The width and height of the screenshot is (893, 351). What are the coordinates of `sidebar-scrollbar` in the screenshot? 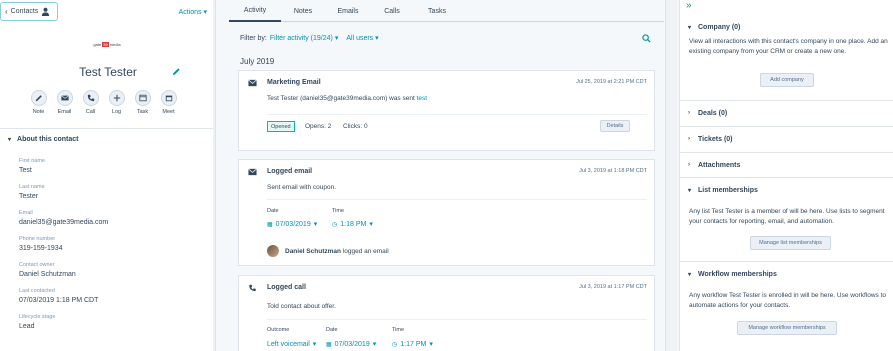 It's located at (214, 175).